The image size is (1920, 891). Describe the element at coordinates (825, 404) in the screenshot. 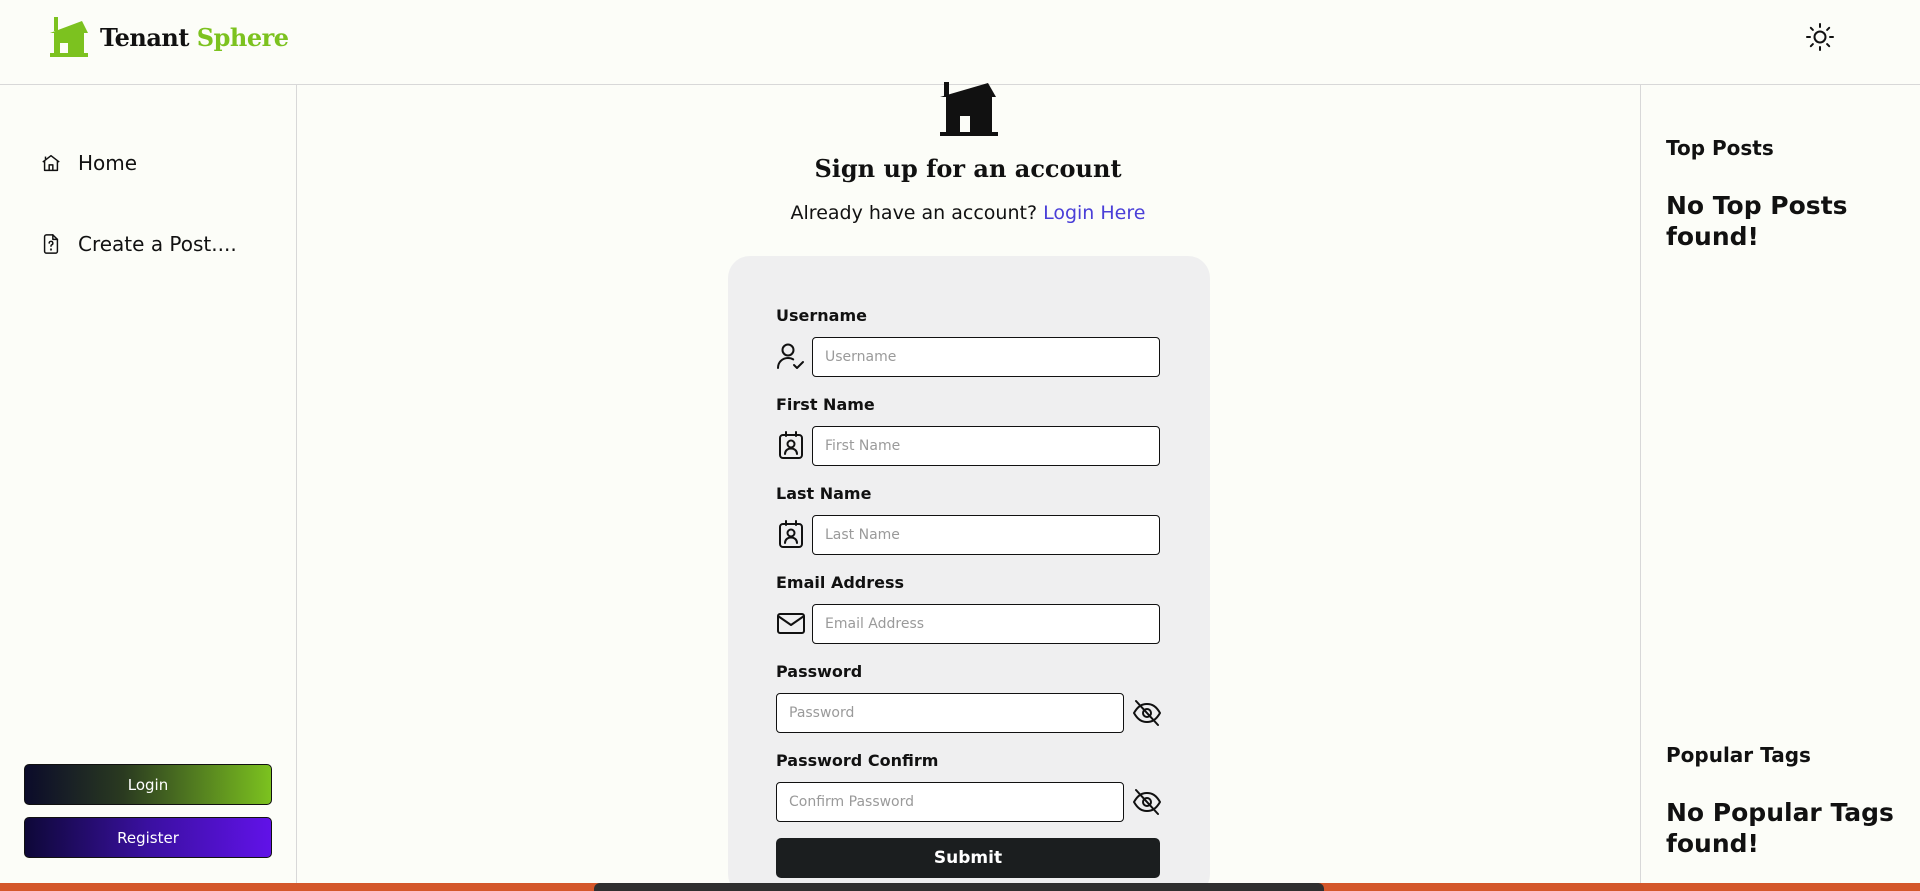

I see `first-name-label: First Name` at that location.